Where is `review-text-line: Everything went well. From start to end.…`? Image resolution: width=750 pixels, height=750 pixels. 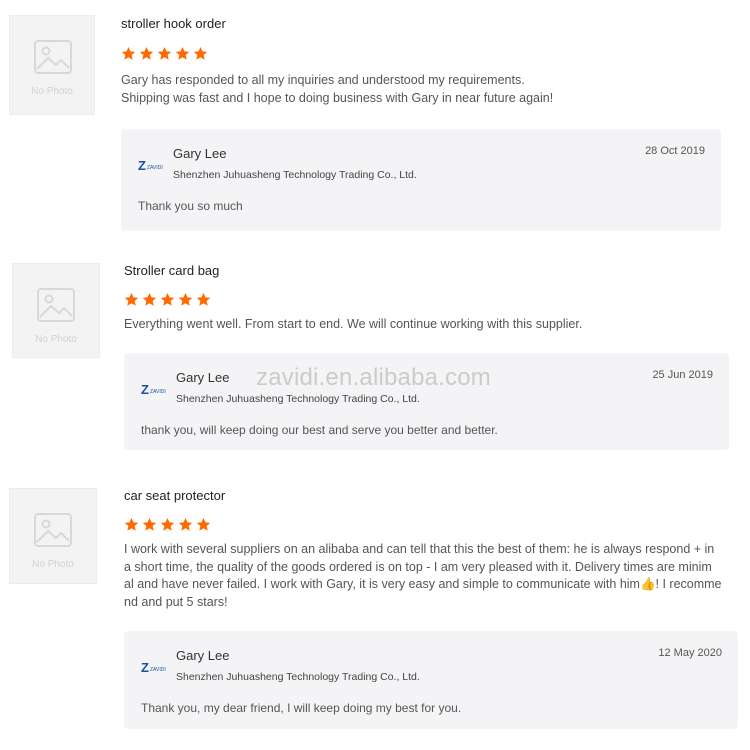 review-text-line: Everything went well. From start to end.… is located at coordinates (353, 324).